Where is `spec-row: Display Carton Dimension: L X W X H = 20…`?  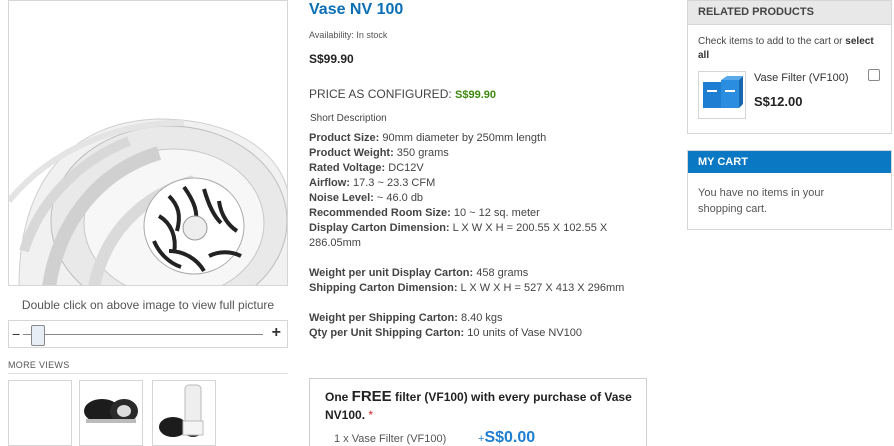
spec-row: Display Carton Dimension: L X W X H = 20… is located at coordinates (476, 236).